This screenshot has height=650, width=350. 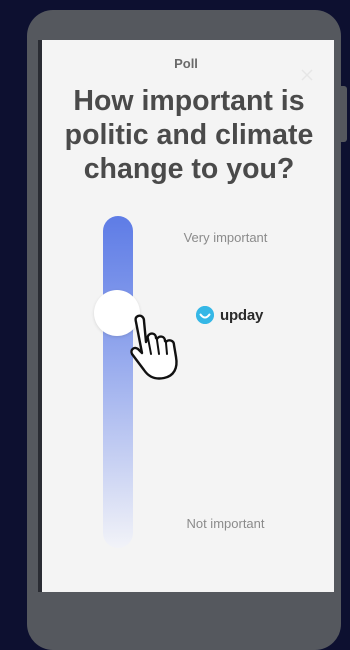 I want to click on close-icon, so click(x=307, y=75).